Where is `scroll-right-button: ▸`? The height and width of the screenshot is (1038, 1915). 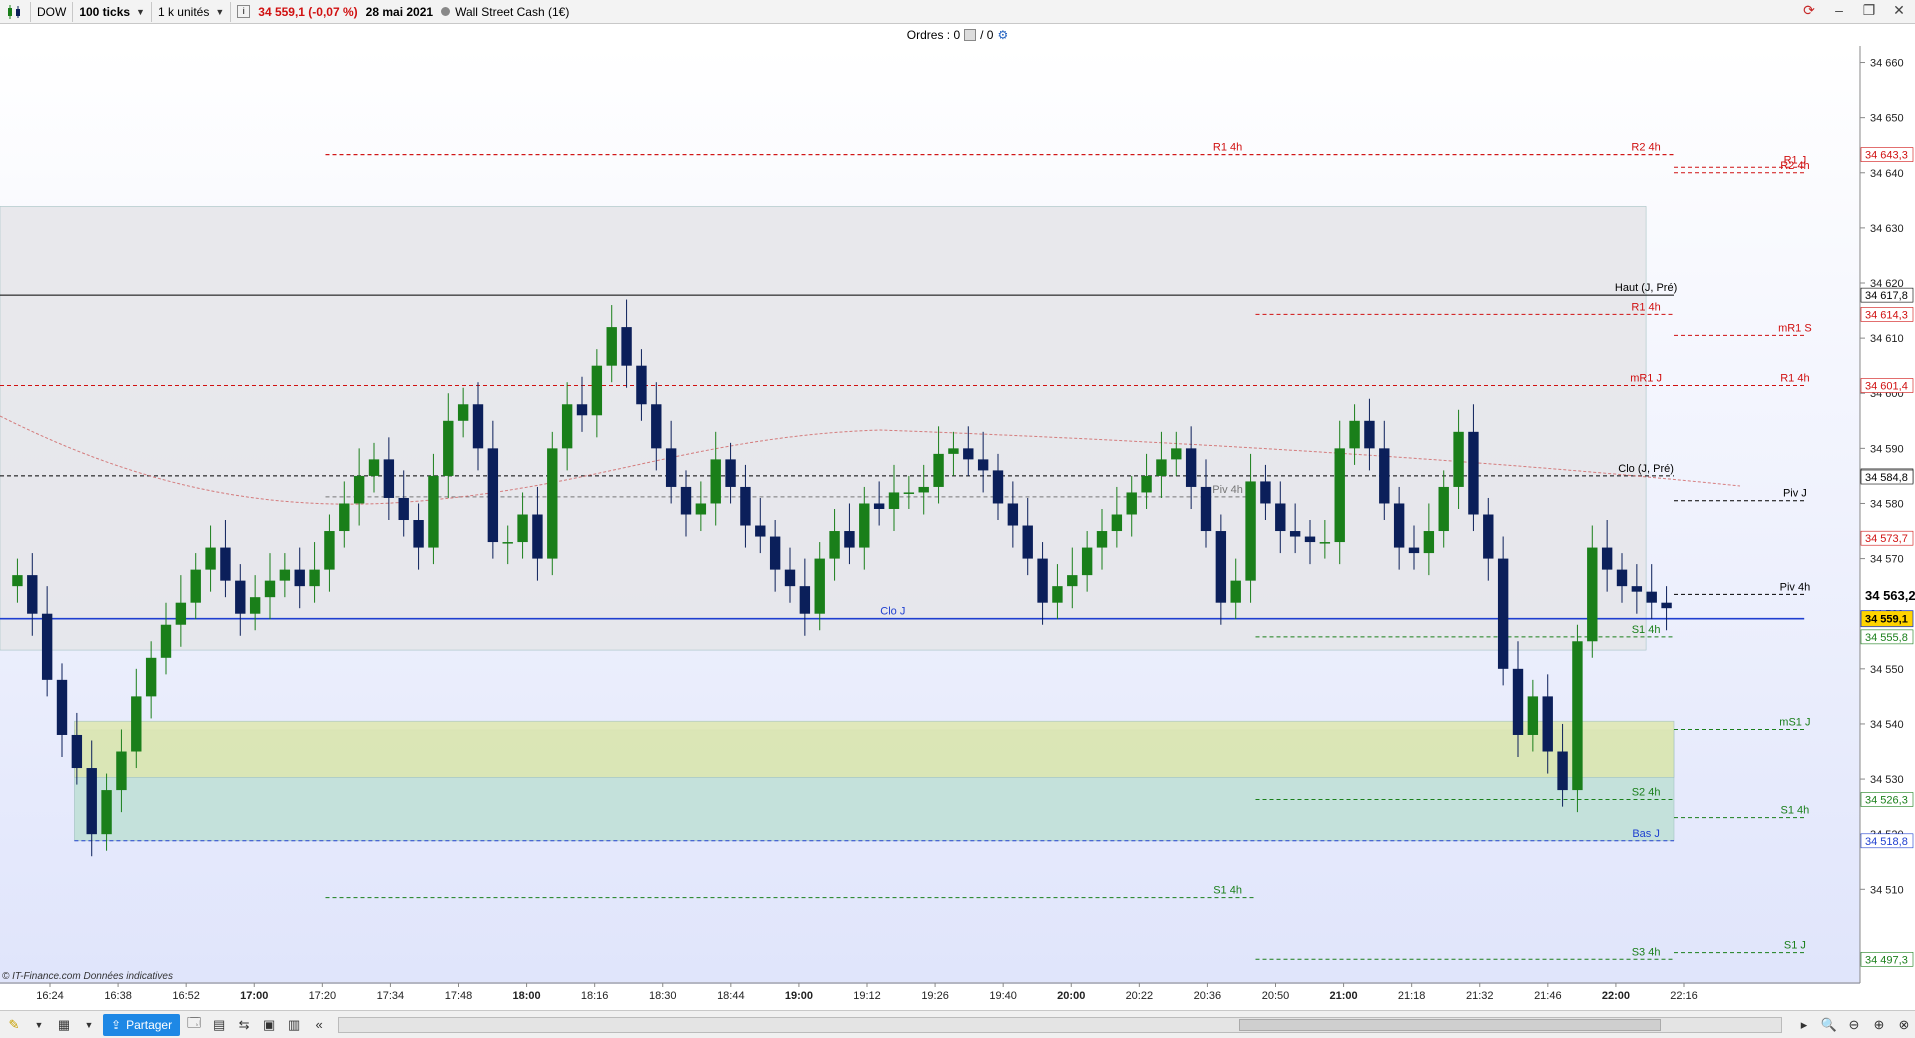
scroll-right-button: ▸ is located at coordinates (1804, 1025).